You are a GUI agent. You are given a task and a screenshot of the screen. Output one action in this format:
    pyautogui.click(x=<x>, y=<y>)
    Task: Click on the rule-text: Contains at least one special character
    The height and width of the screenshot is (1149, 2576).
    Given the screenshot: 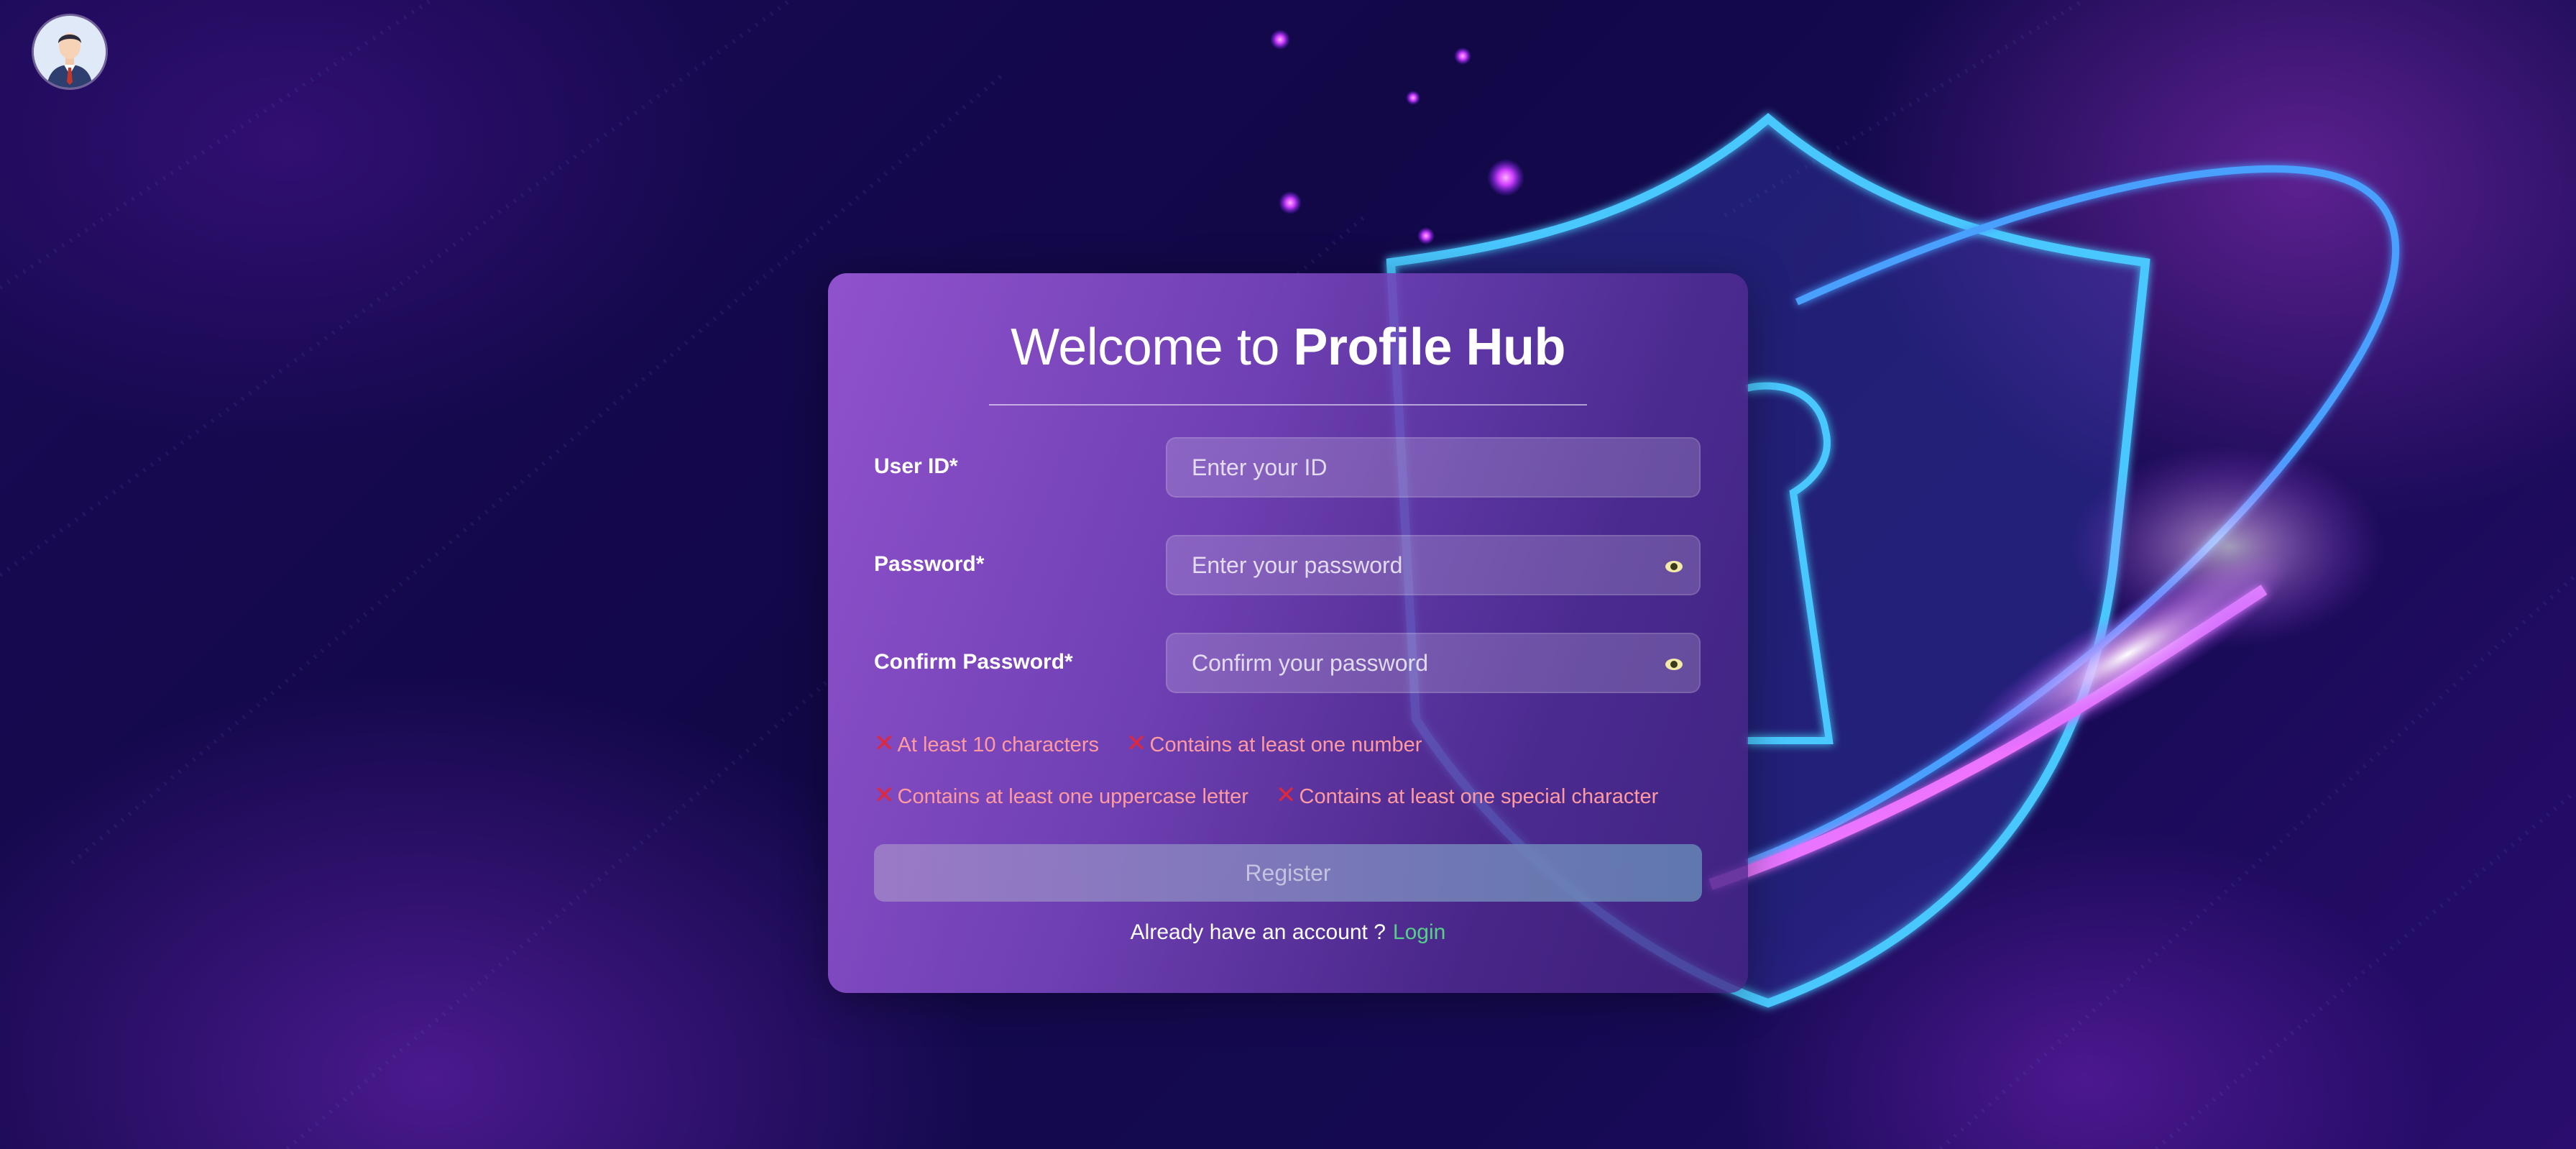 What is the action you would take?
    pyautogui.click(x=1479, y=796)
    